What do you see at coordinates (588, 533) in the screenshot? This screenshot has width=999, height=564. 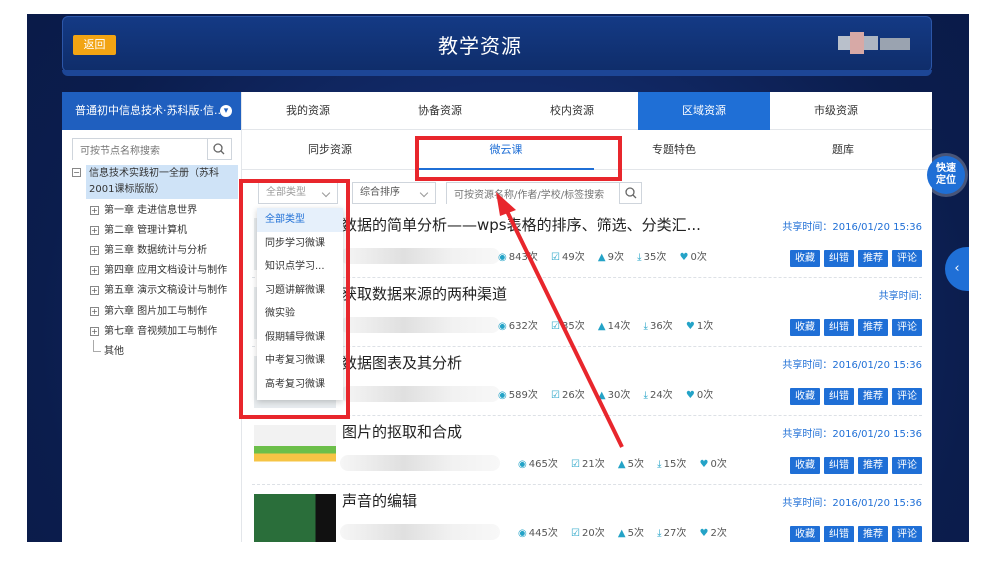 I see `edit-count: ☑ 20次` at bounding box center [588, 533].